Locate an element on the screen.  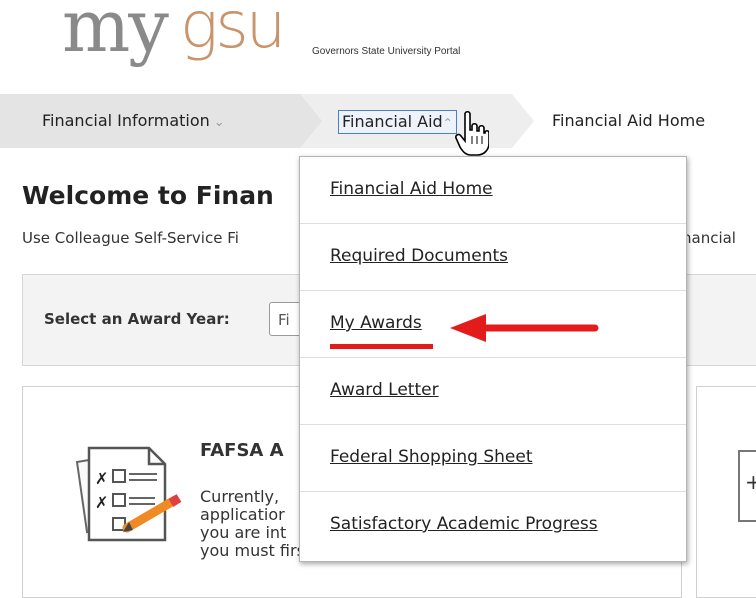
breadcrumb-item-financial-information: Financial Information ⌄ is located at coordinates (133, 120).